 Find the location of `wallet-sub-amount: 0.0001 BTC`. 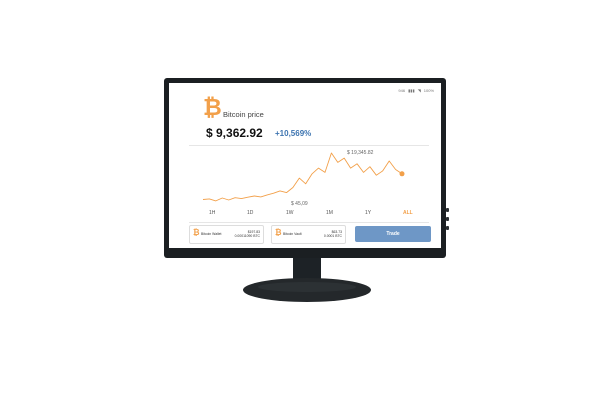

wallet-sub-amount: 0.0001 BTC is located at coordinates (332, 236).